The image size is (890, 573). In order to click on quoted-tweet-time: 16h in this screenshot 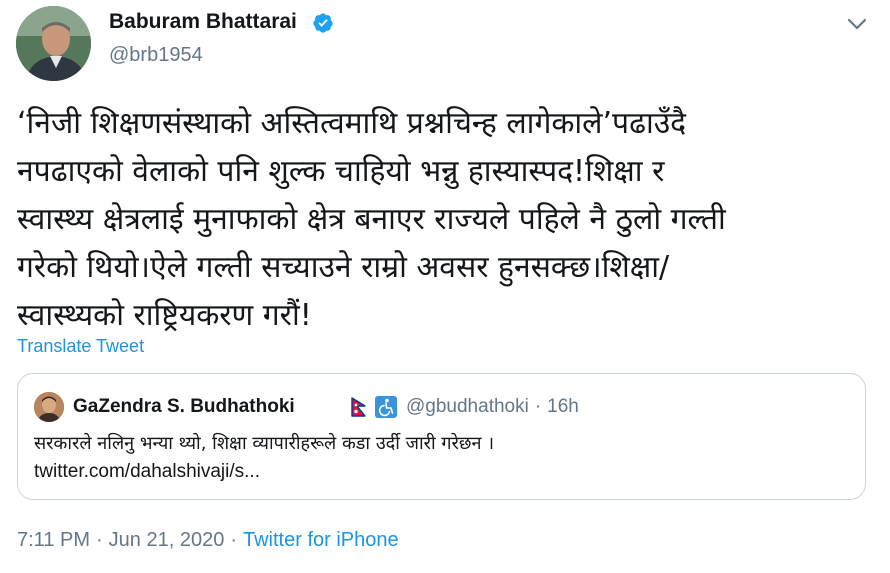, I will do `click(563, 406)`.